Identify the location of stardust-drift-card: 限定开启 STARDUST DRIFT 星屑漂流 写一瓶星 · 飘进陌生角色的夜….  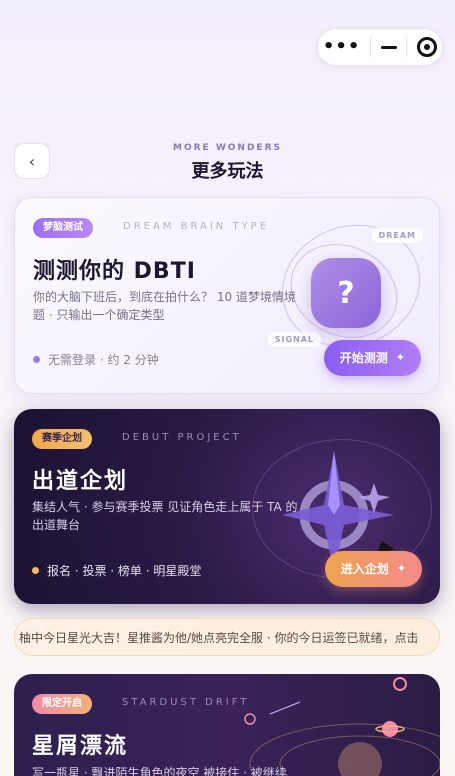
(227, 725).